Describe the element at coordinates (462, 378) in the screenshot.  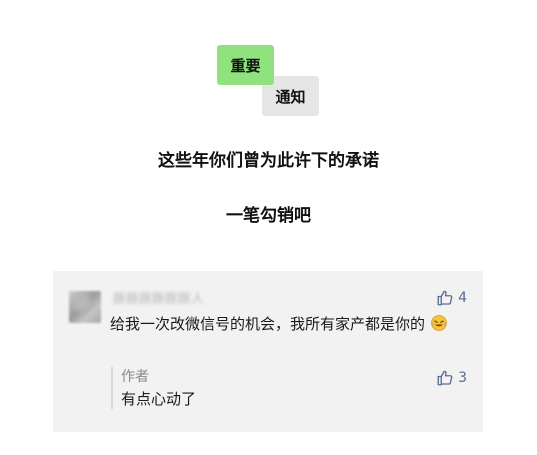
I see `reply-like-count: 3` at that location.